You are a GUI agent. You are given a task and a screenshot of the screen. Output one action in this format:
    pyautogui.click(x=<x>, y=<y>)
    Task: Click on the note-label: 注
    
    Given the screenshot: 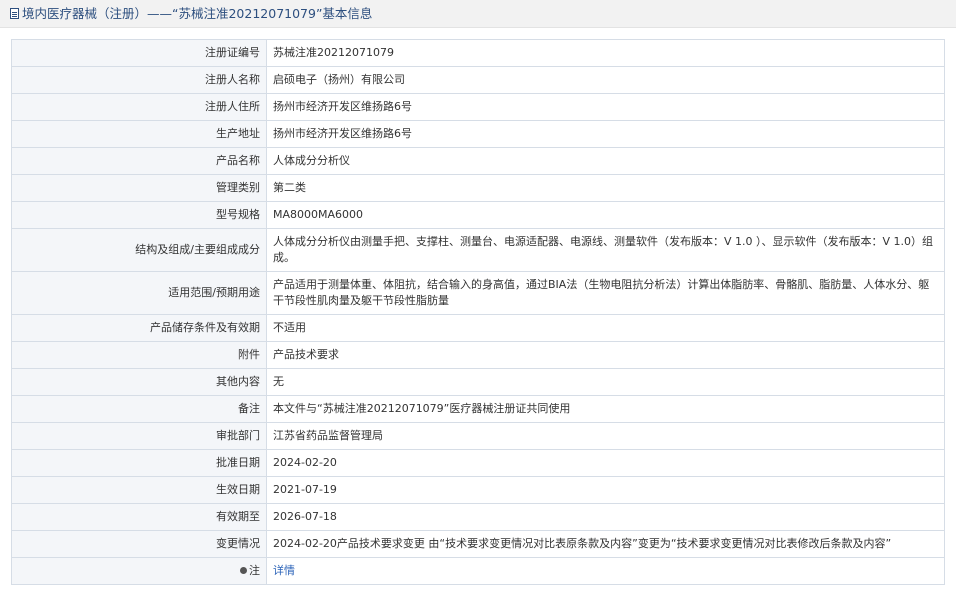 What is the action you would take?
    pyautogui.click(x=254, y=570)
    